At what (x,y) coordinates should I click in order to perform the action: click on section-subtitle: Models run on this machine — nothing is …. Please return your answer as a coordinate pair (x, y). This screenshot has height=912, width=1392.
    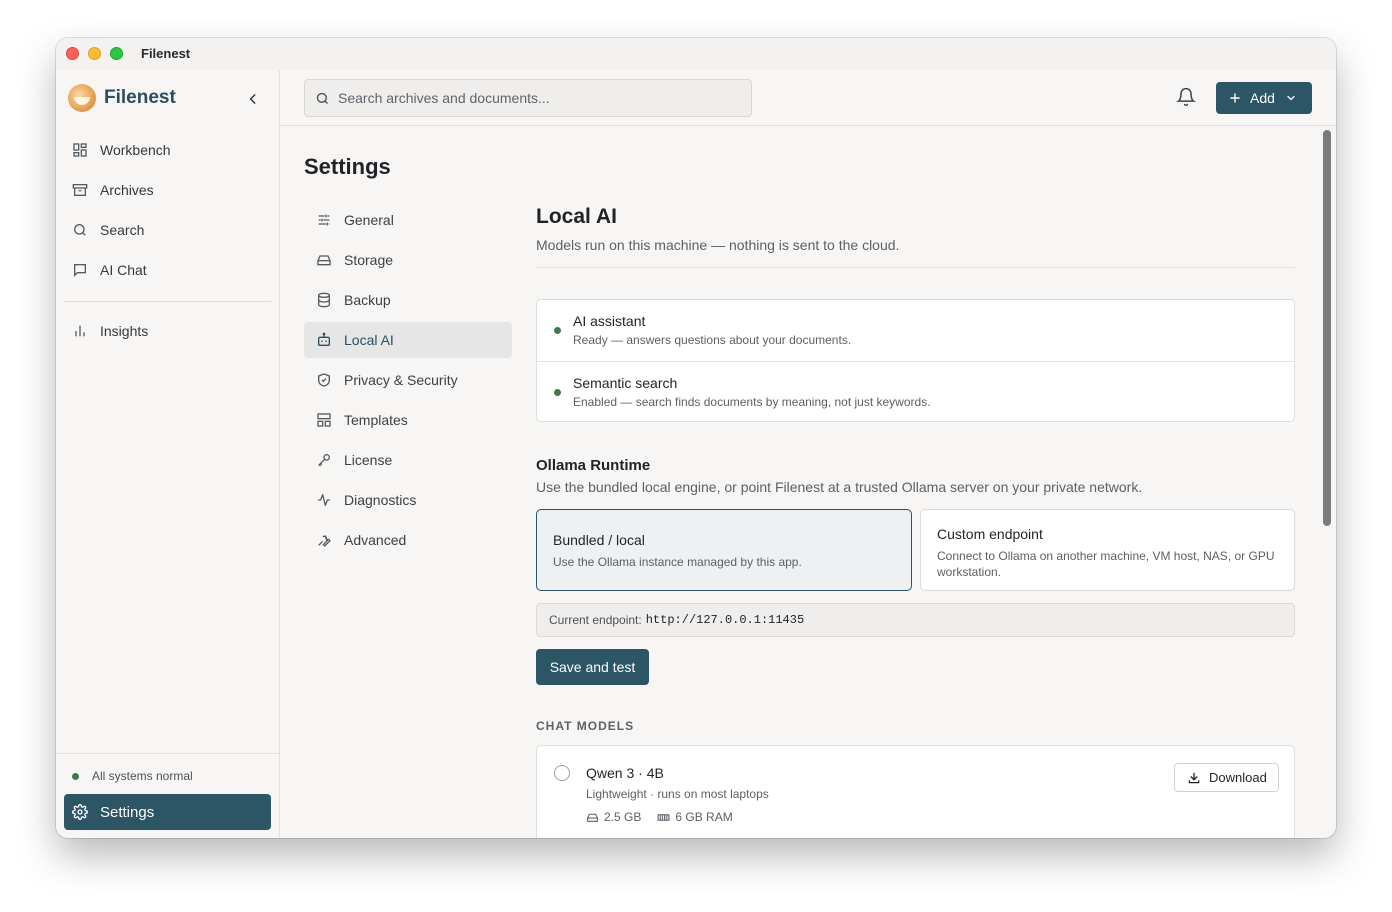
    Looking at the image, I should click on (718, 245).